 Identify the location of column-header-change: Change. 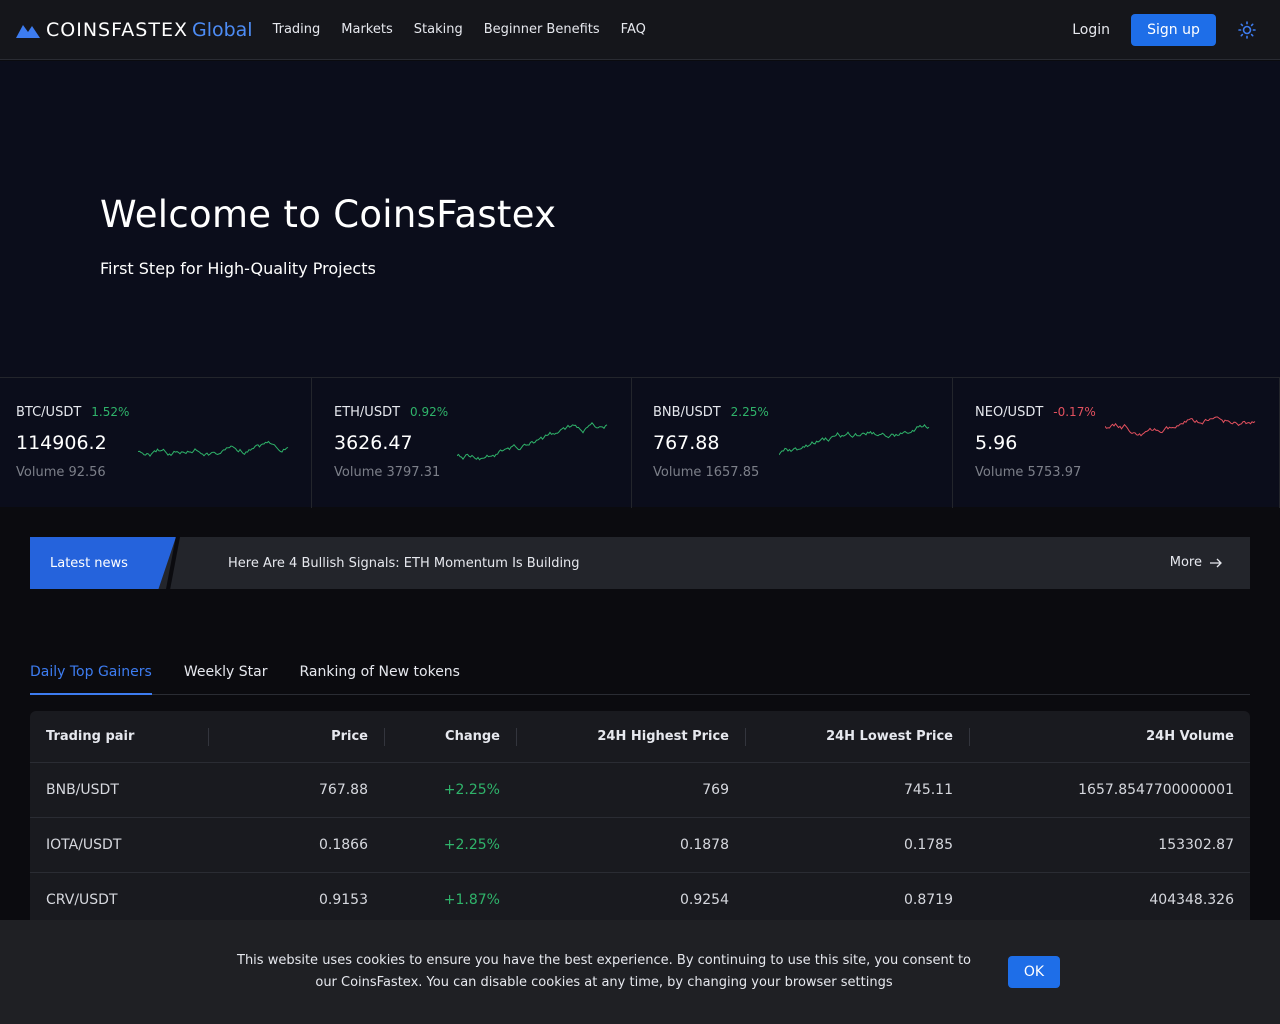
(450, 736).